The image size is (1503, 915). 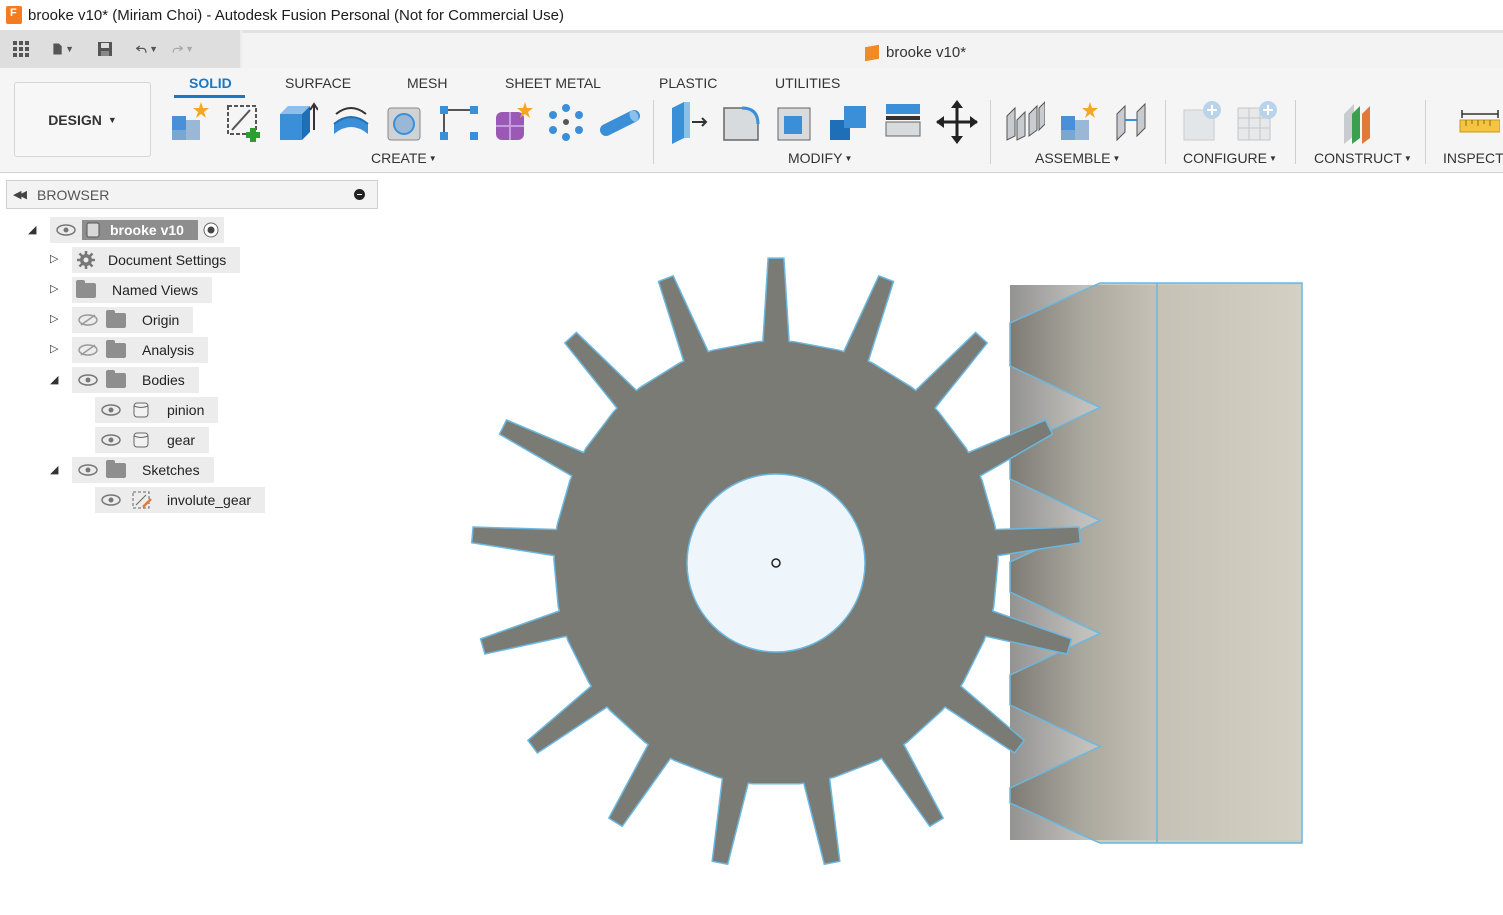 I want to click on measure-icon, so click(x=1479, y=122).